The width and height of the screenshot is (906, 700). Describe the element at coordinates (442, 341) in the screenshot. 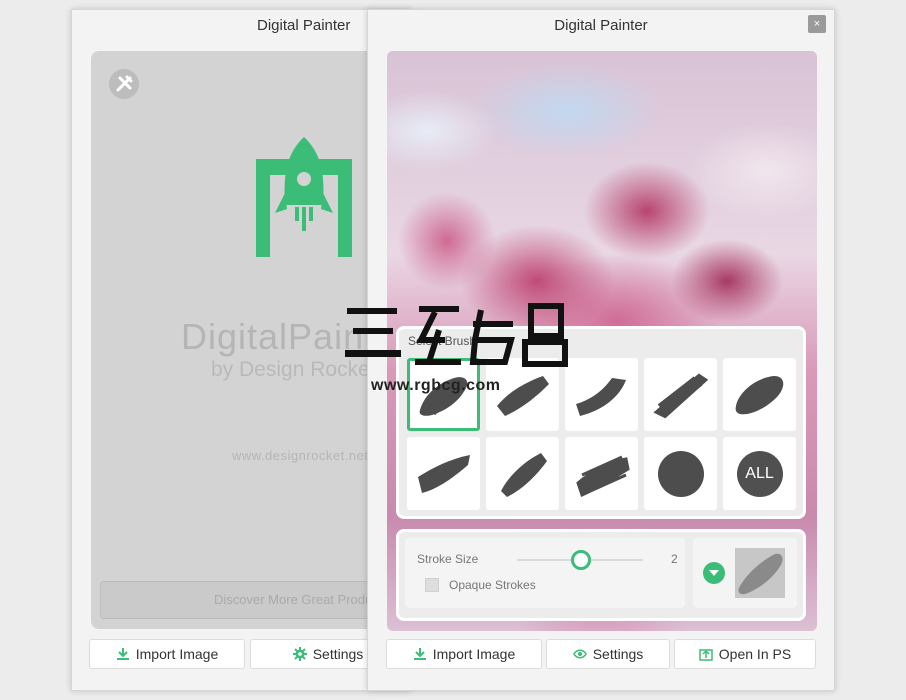

I see `brush-panel-title: Select Brush` at that location.